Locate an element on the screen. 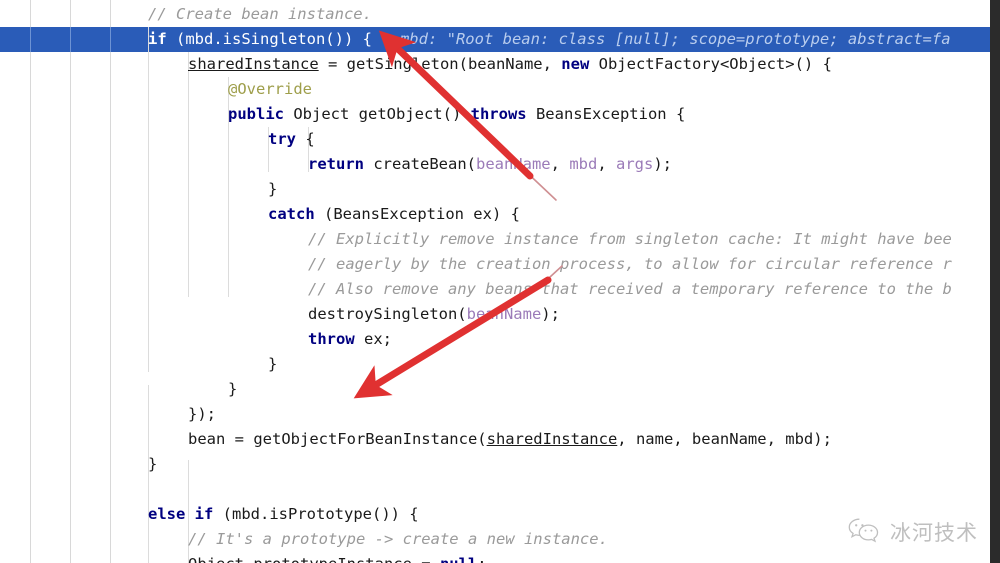 This screenshot has width=1000, height=563. code-token-kw: null is located at coordinates (458, 559).